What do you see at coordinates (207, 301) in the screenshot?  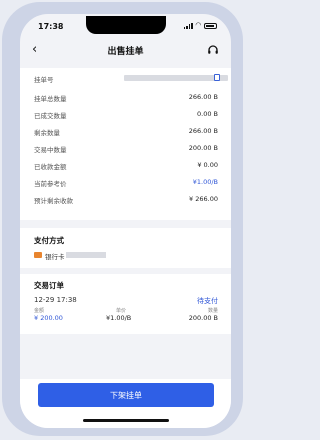 I see `order-status: 待支付` at bounding box center [207, 301].